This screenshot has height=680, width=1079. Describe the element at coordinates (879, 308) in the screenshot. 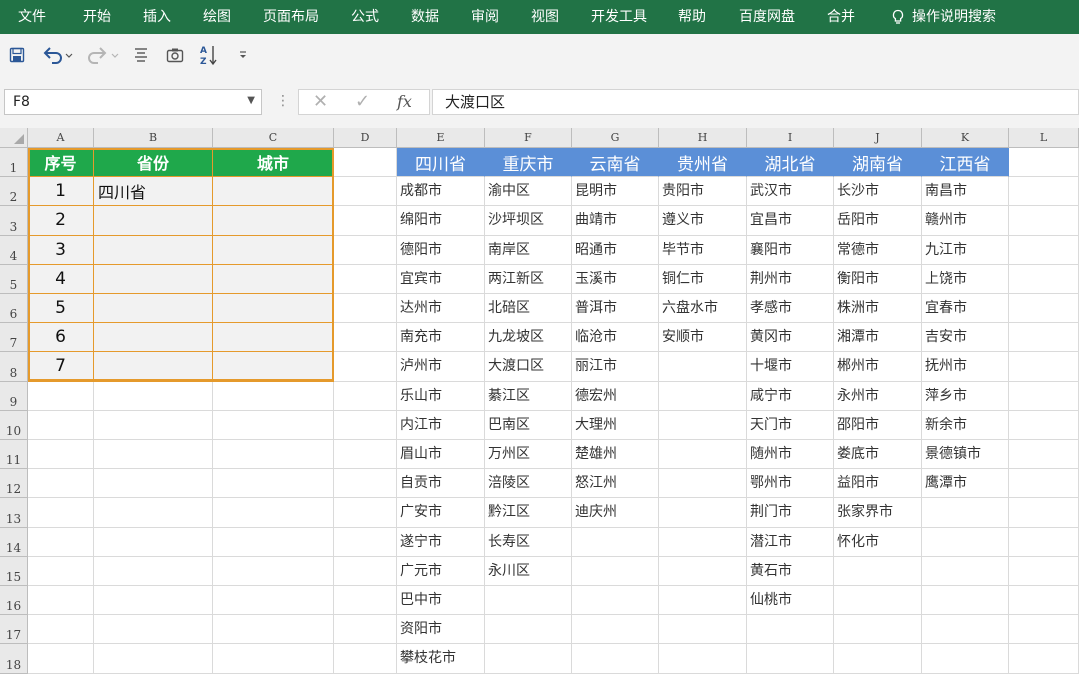

I see `city-cell: 株洲市` at that location.